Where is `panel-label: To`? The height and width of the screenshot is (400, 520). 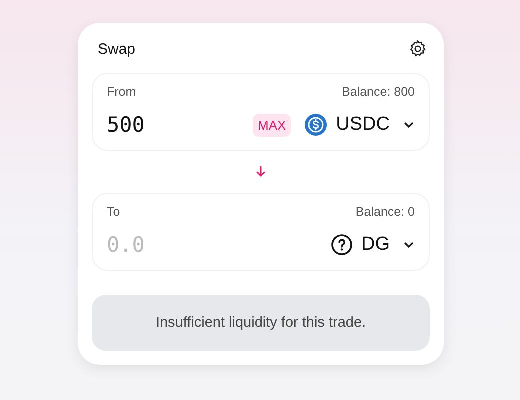
panel-label: To is located at coordinates (113, 213).